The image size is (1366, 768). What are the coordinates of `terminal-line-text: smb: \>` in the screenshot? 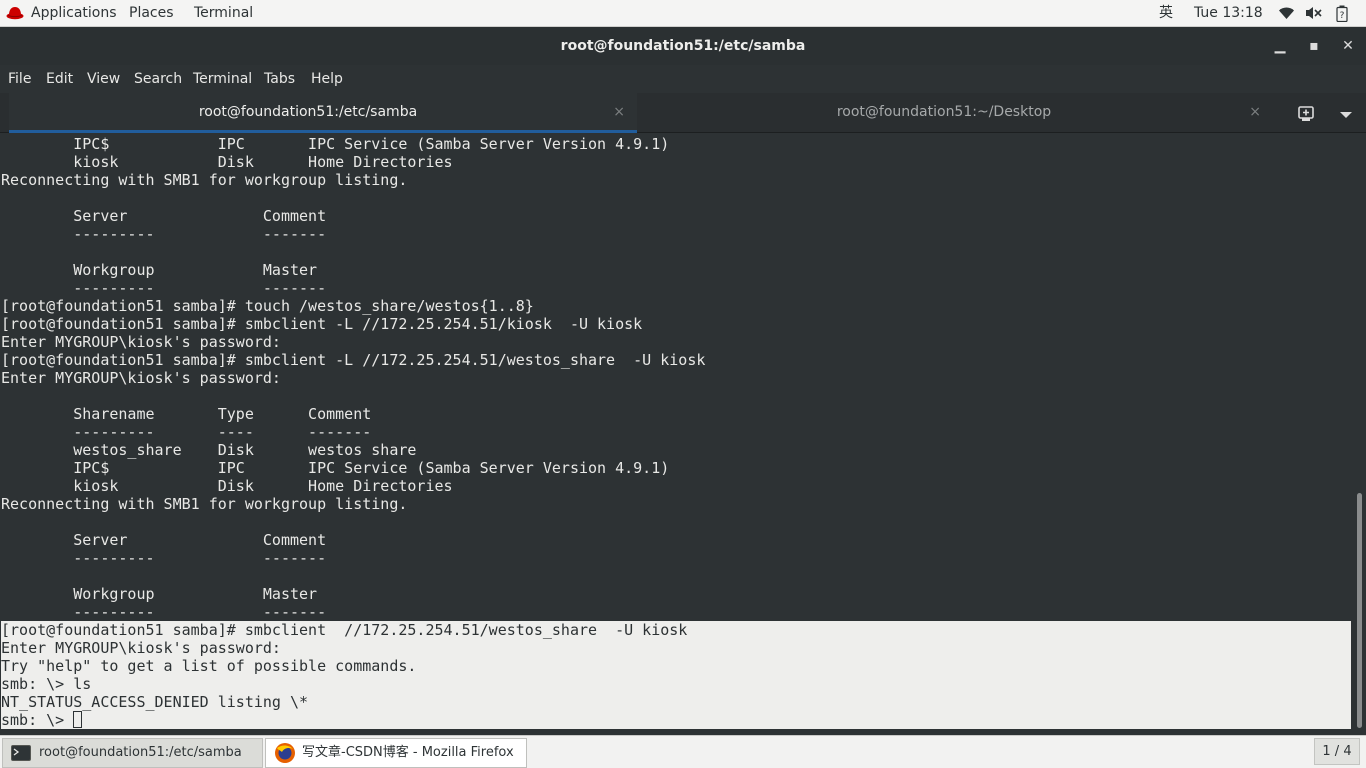 It's located at (37, 720).